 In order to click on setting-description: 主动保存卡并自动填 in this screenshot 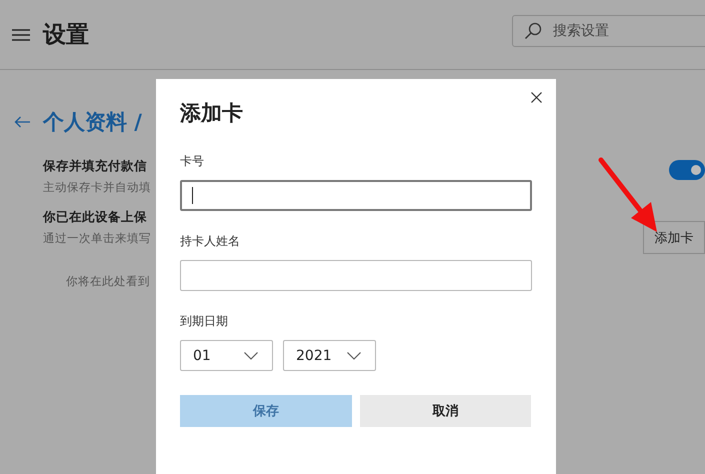, I will do `click(97, 187)`.